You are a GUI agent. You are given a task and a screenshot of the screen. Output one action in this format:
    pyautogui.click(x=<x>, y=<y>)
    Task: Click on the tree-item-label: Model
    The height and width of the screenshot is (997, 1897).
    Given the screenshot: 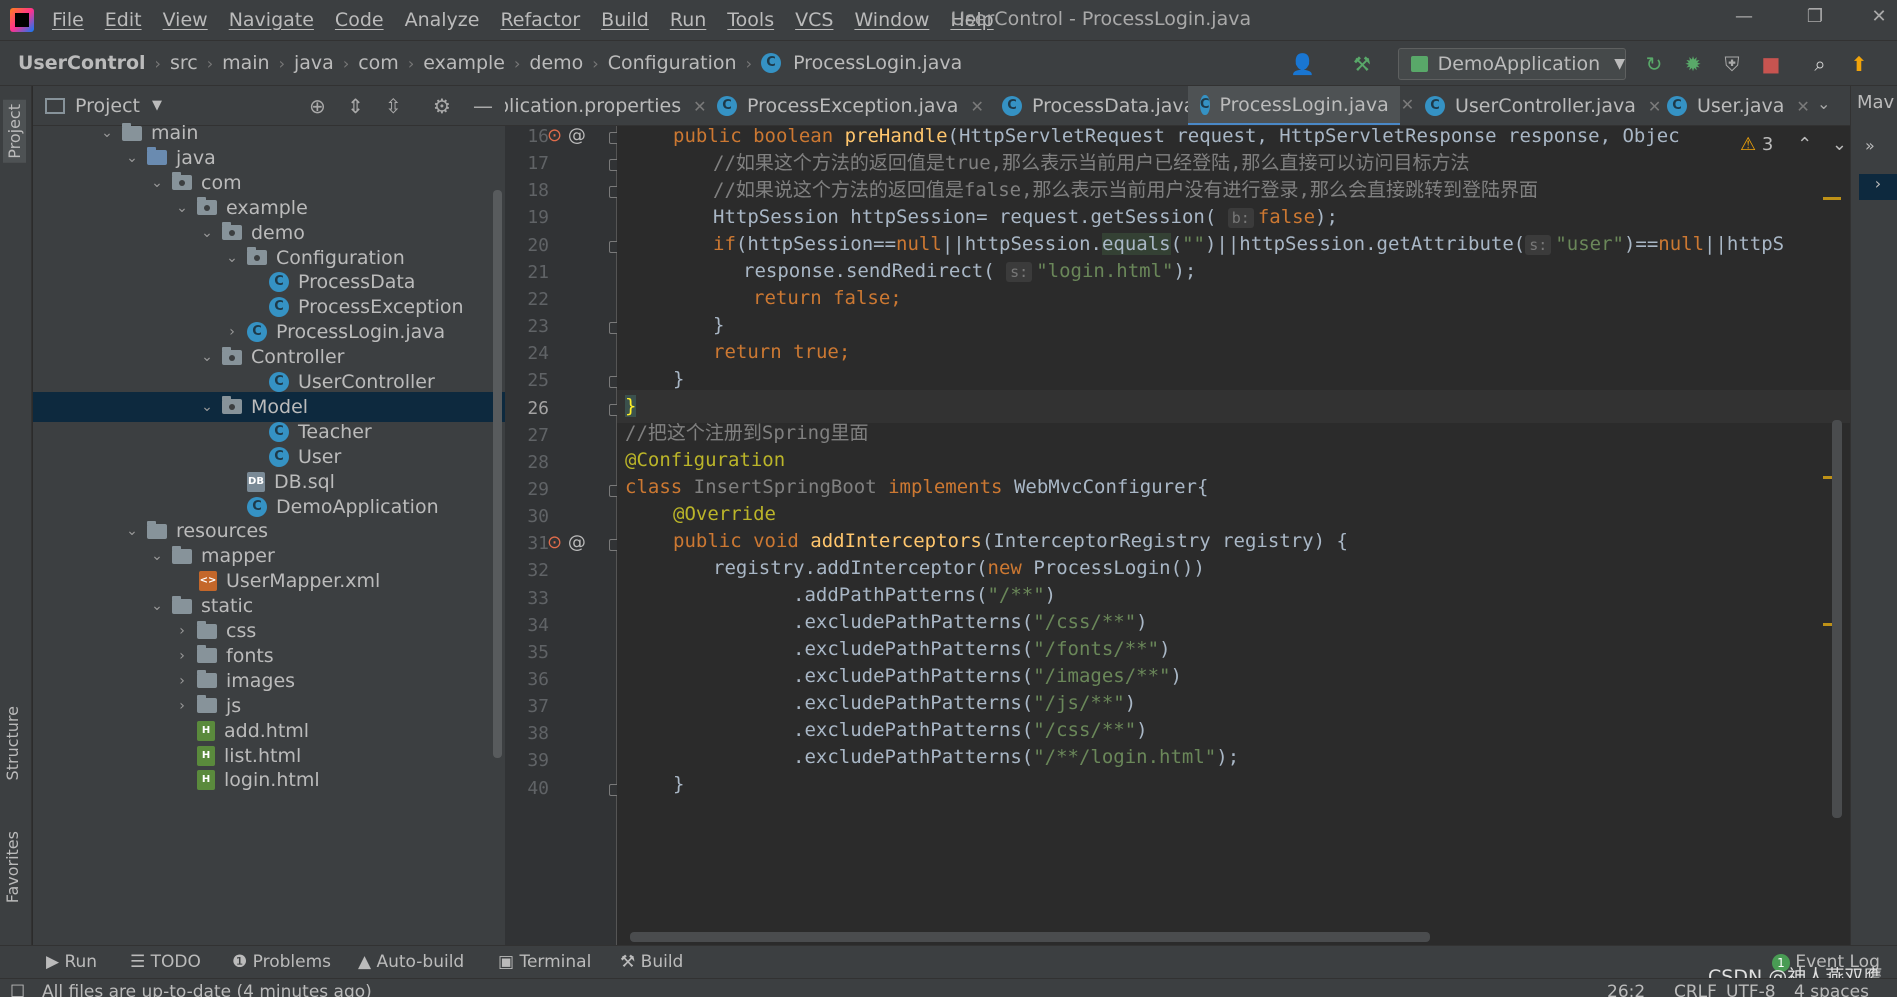 What is the action you would take?
    pyautogui.click(x=280, y=406)
    